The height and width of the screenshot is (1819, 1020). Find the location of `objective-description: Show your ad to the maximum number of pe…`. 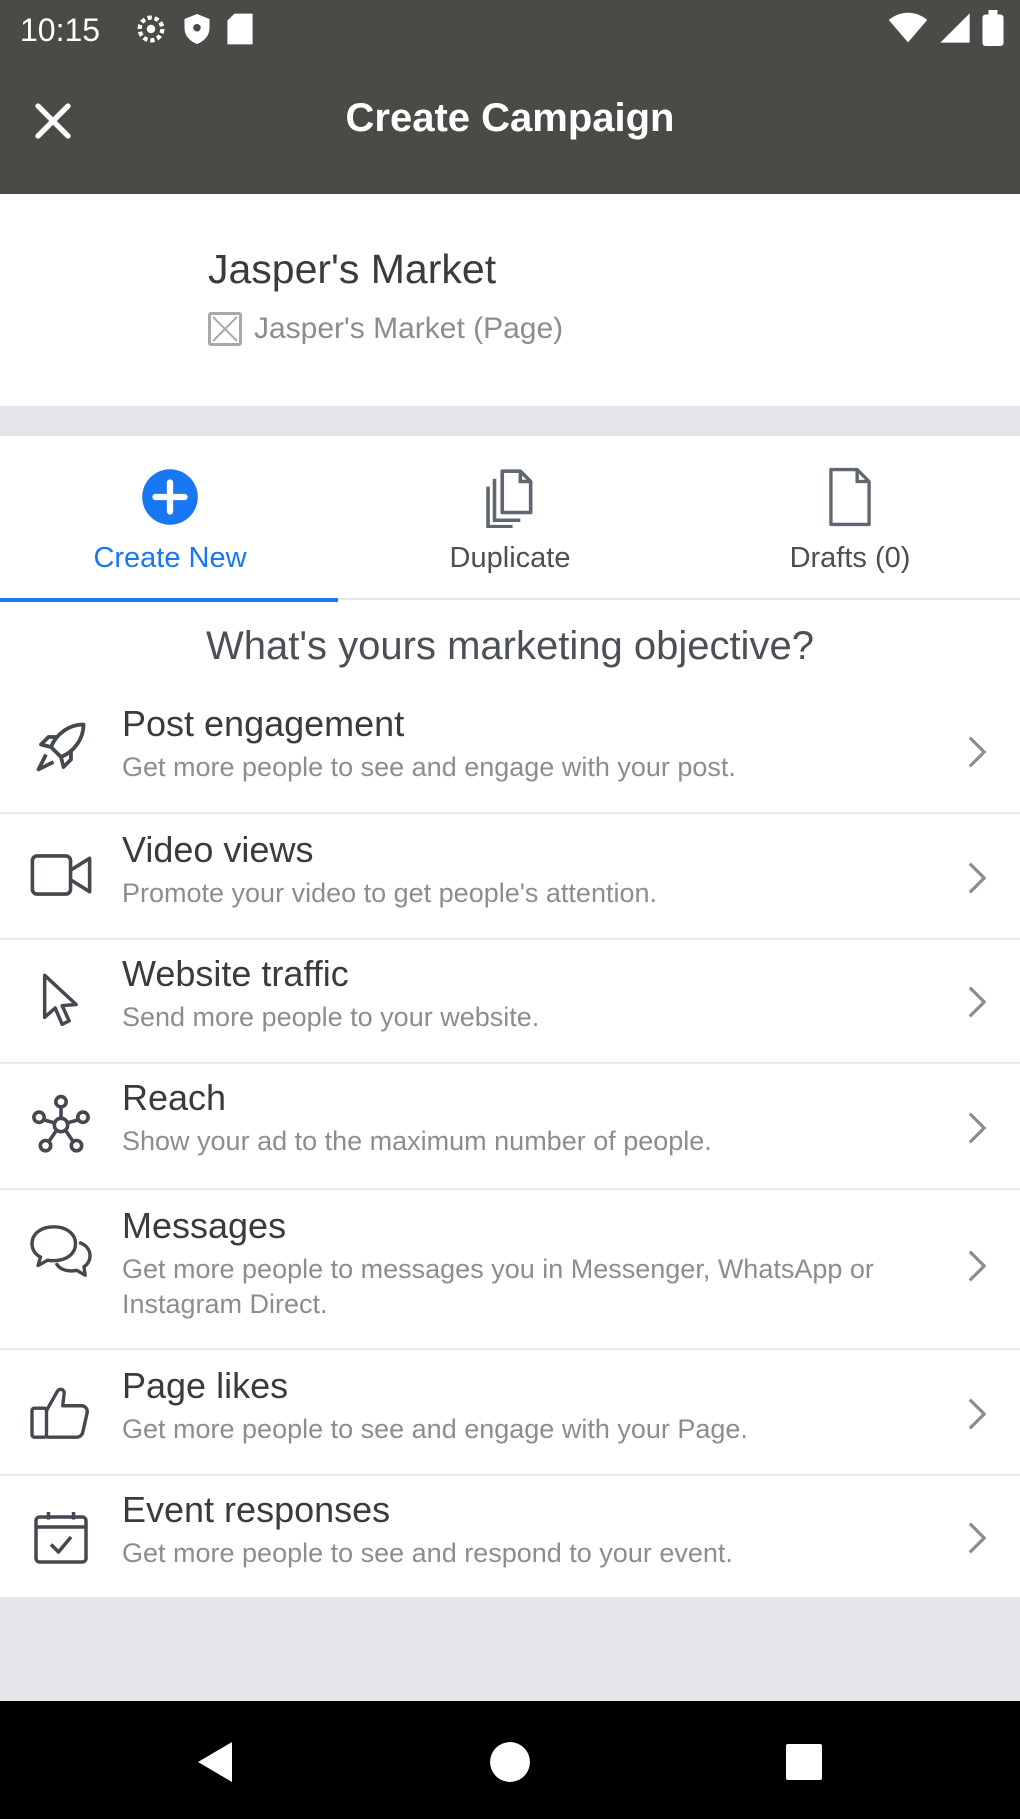

objective-description: Show your ad to the maximum number of pe… is located at coordinates (417, 1141).